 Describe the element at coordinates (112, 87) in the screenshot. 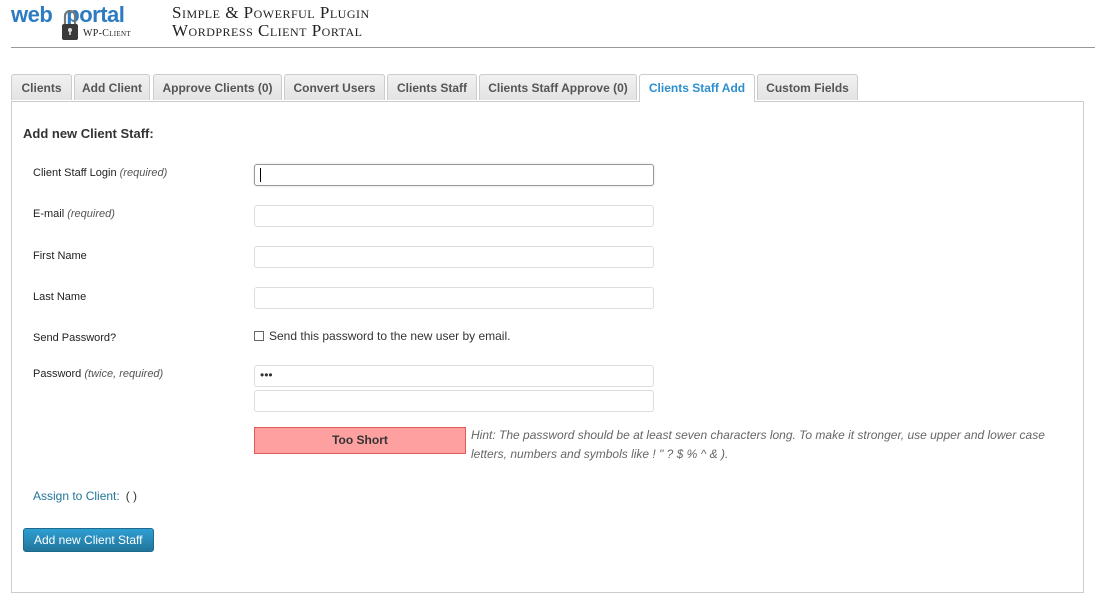

I see `tab-add-client: Add Client` at that location.